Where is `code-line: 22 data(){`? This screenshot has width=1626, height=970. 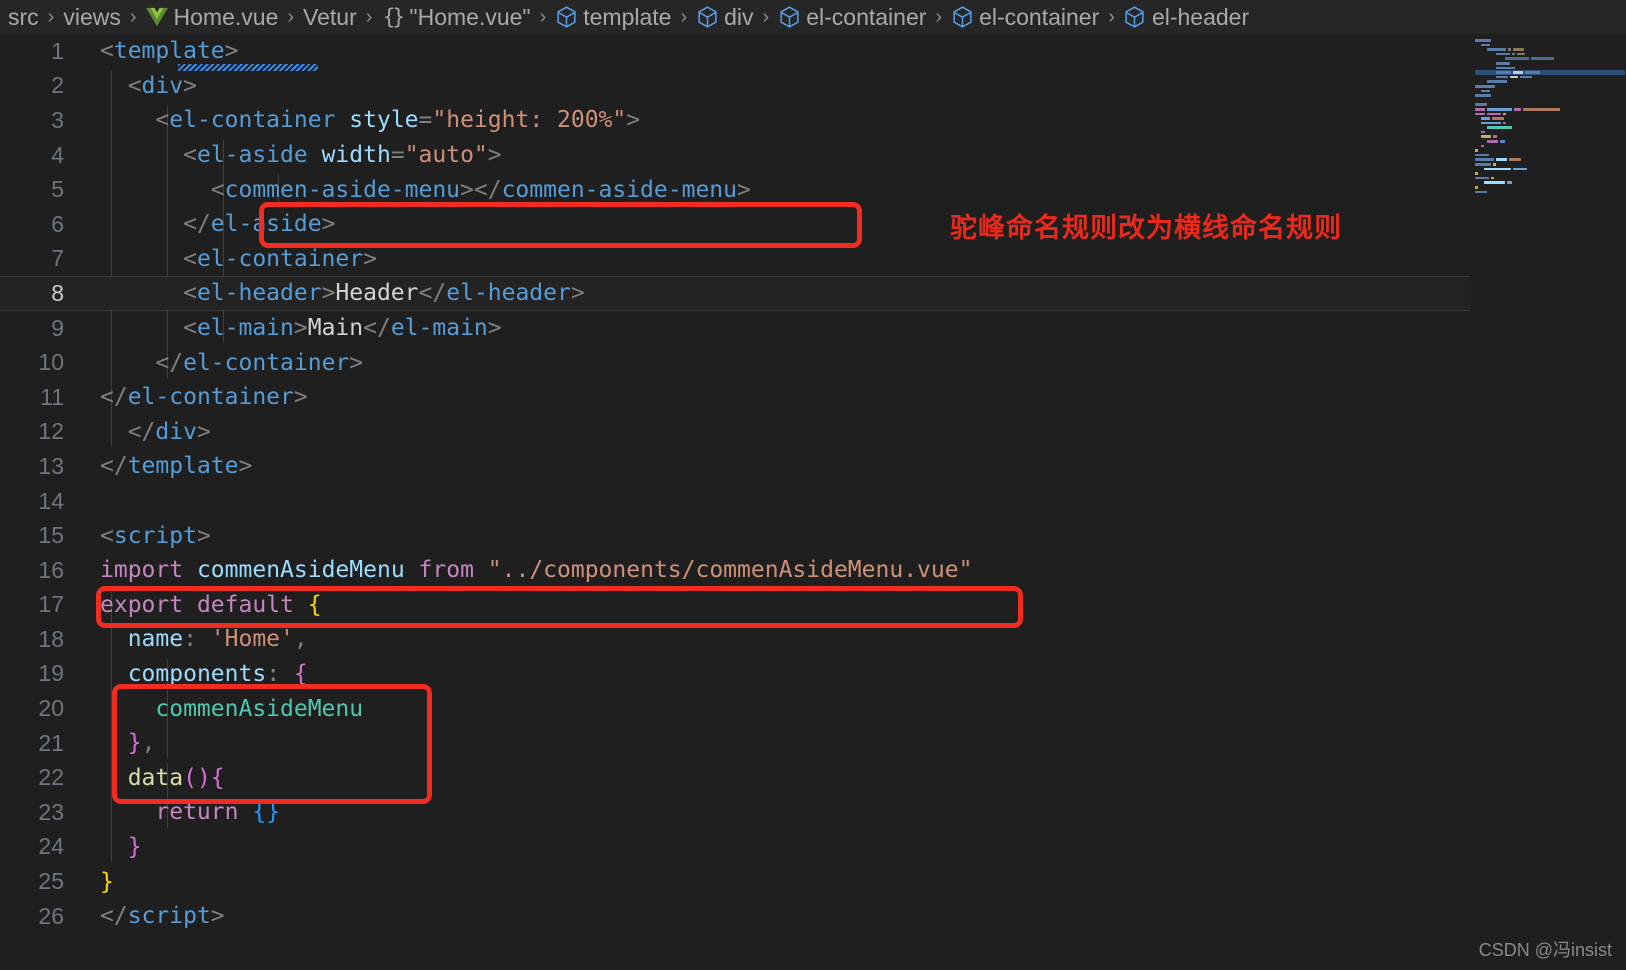 code-line: 22 data(){ is located at coordinates (735, 777).